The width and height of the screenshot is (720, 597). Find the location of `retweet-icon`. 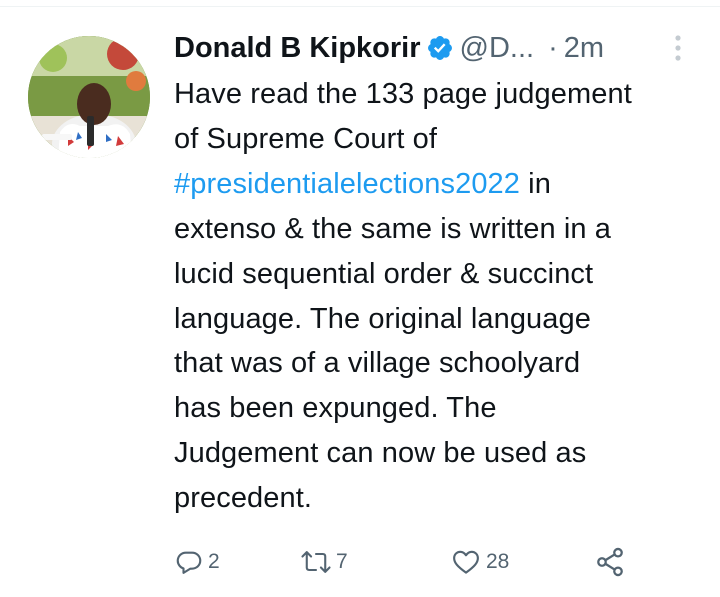

retweet-icon is located at coordinates (316, 562).